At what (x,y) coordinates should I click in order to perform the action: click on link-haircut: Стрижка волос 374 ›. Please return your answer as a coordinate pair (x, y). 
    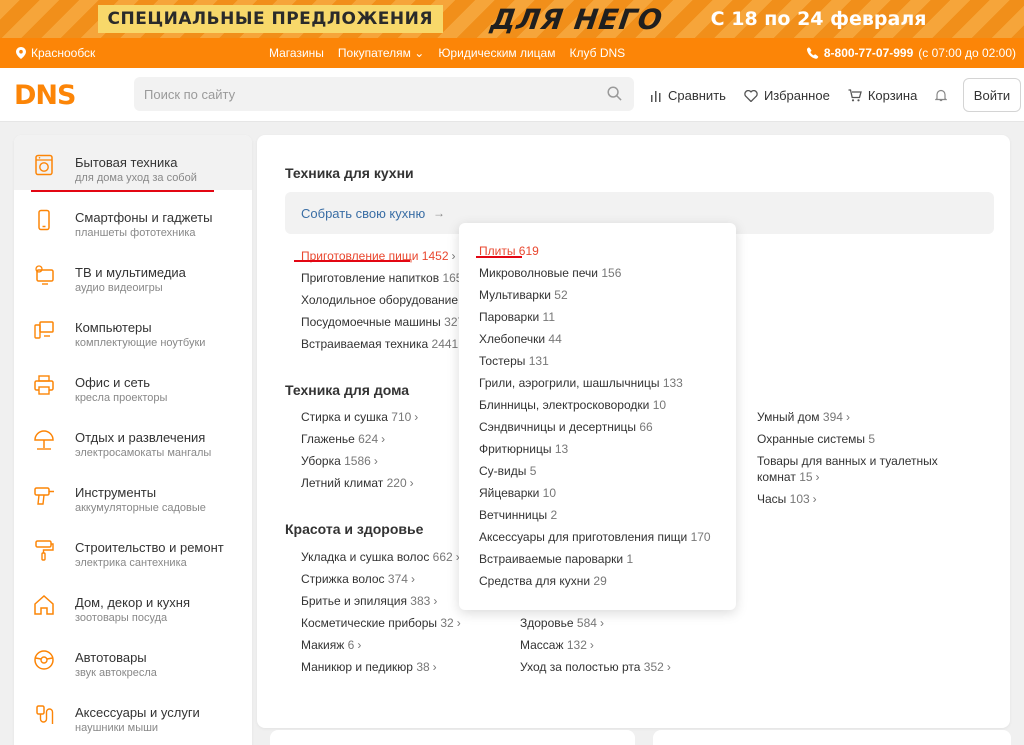
    Looking at the image, I should click on (358, 579).